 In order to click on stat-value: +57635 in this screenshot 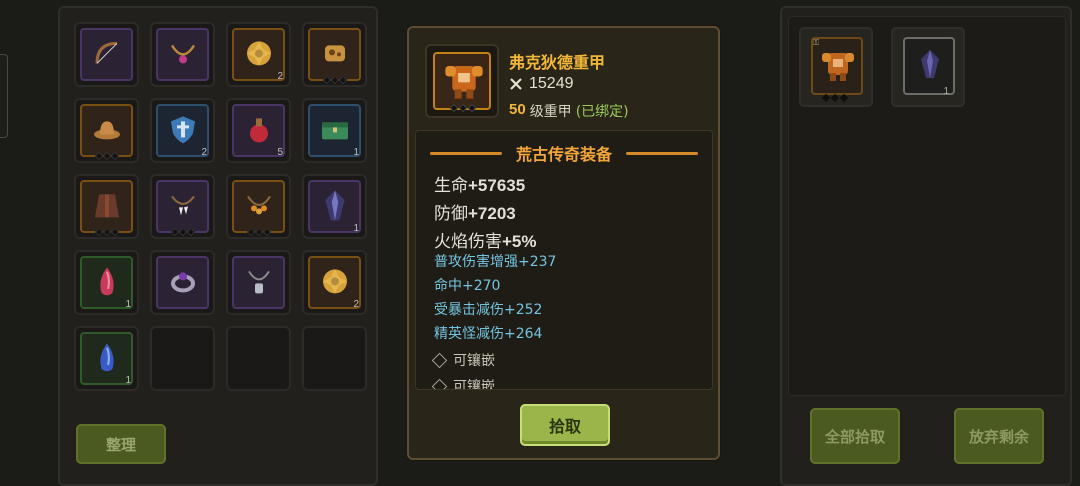, I will do `click(497, 185)`.